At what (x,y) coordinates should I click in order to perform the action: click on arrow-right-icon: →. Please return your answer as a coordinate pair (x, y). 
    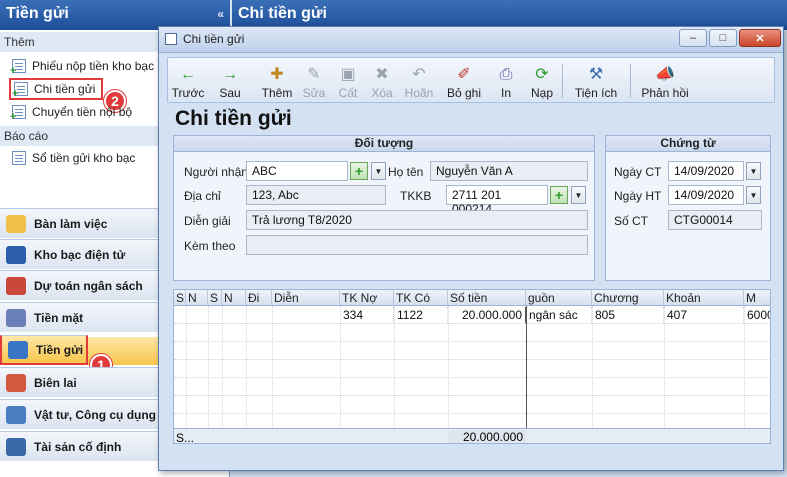
    Looking at the image, I should click on (230, 74).